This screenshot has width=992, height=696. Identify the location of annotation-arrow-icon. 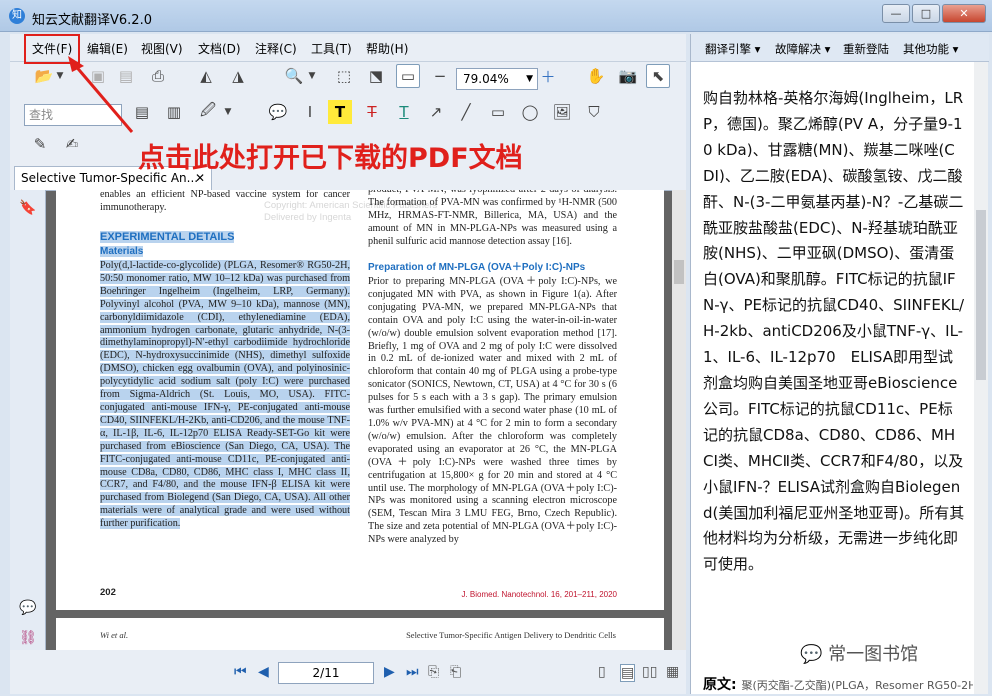
(101, 94).